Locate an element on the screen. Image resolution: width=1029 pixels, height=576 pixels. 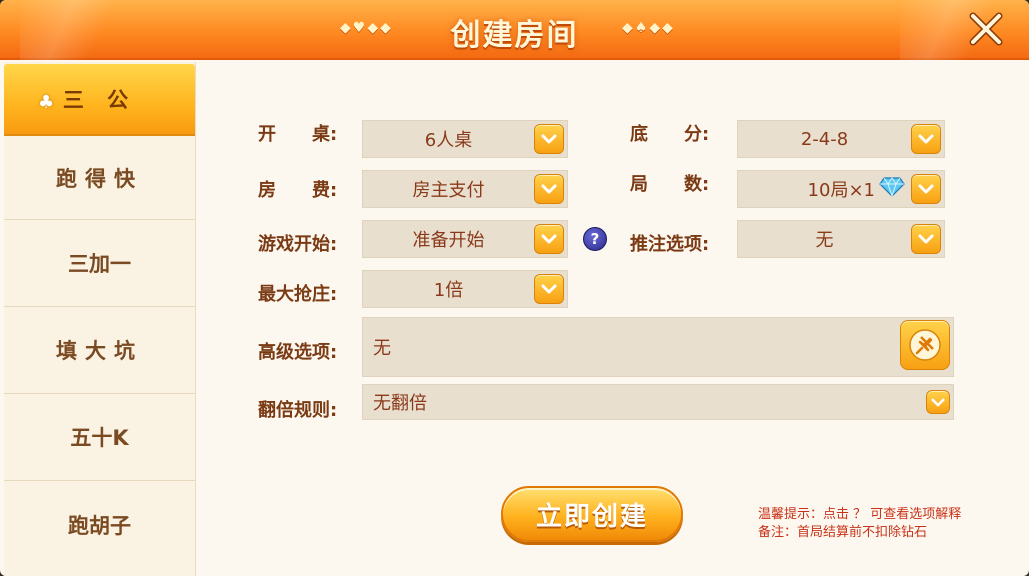
dialog-header: ◆♥◆◆ 创建房间 ◆♠◆◆ is located at coordinates (514, 30).